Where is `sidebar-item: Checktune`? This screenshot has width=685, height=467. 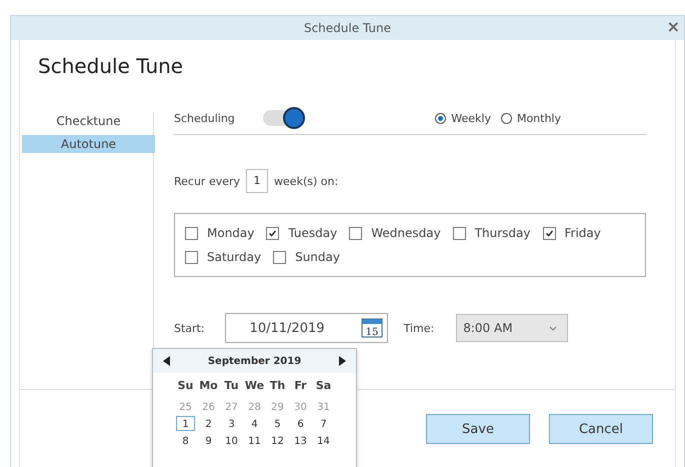 sidebar-item: Checktune is located at coordinates (88, 121).